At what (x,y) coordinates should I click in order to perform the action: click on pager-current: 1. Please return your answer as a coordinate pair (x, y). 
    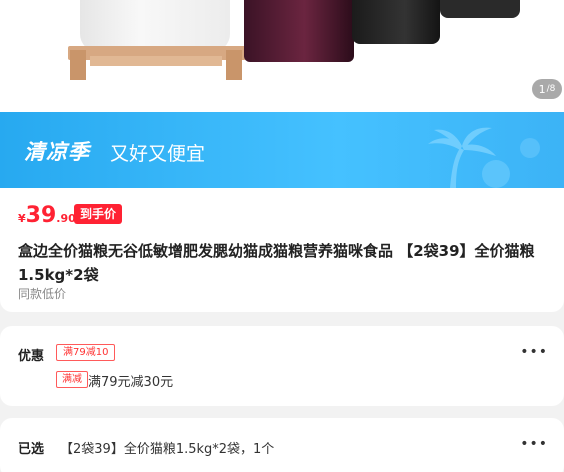
    Looking at the image, I should click on (542, 89).